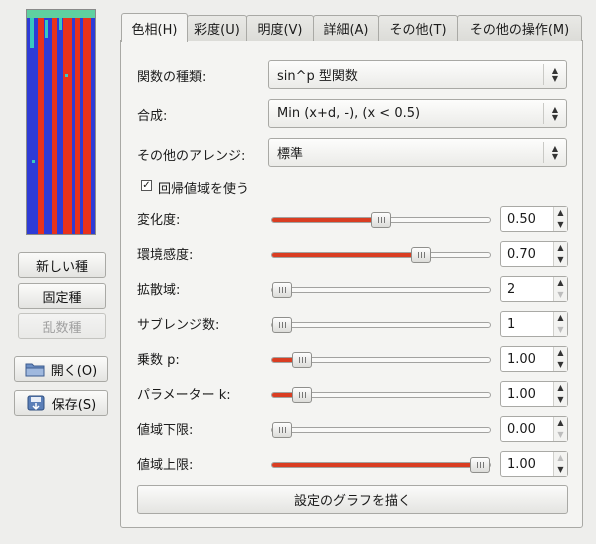  What do you see at coordinates (511, 289) in the screenshot?
I see `diffusion-value: 2` at bounding box center [511, 289].